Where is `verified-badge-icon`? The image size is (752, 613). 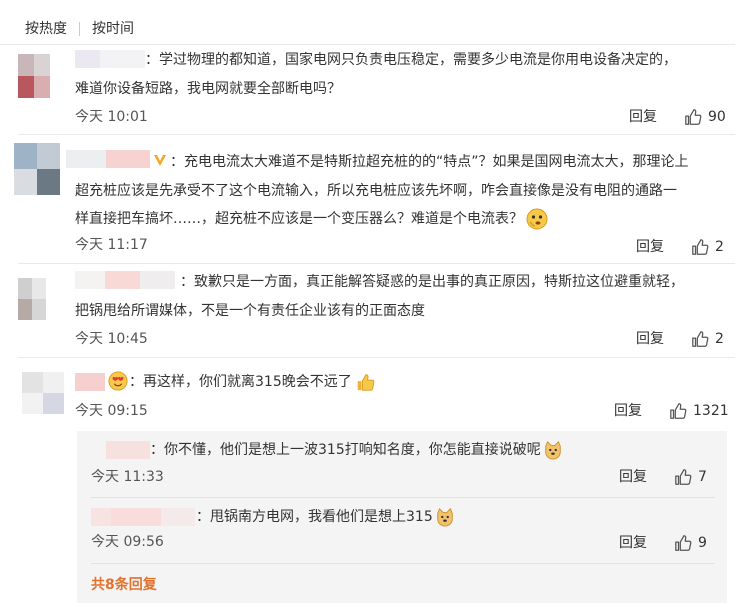
verified-badge-icon is located at coordinates (160, 160).